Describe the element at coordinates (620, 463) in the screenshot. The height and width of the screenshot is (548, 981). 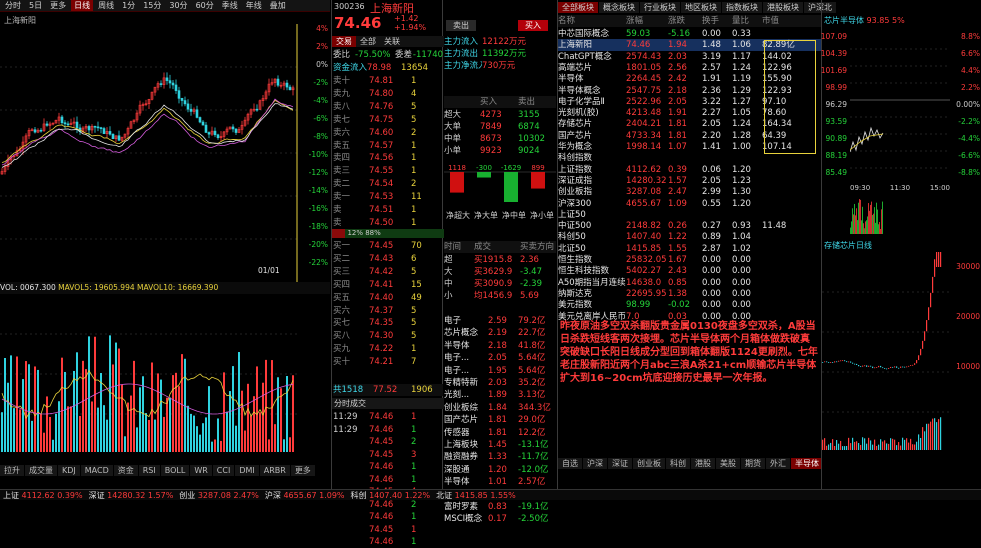
I see `market-tab: 深证` at that location.